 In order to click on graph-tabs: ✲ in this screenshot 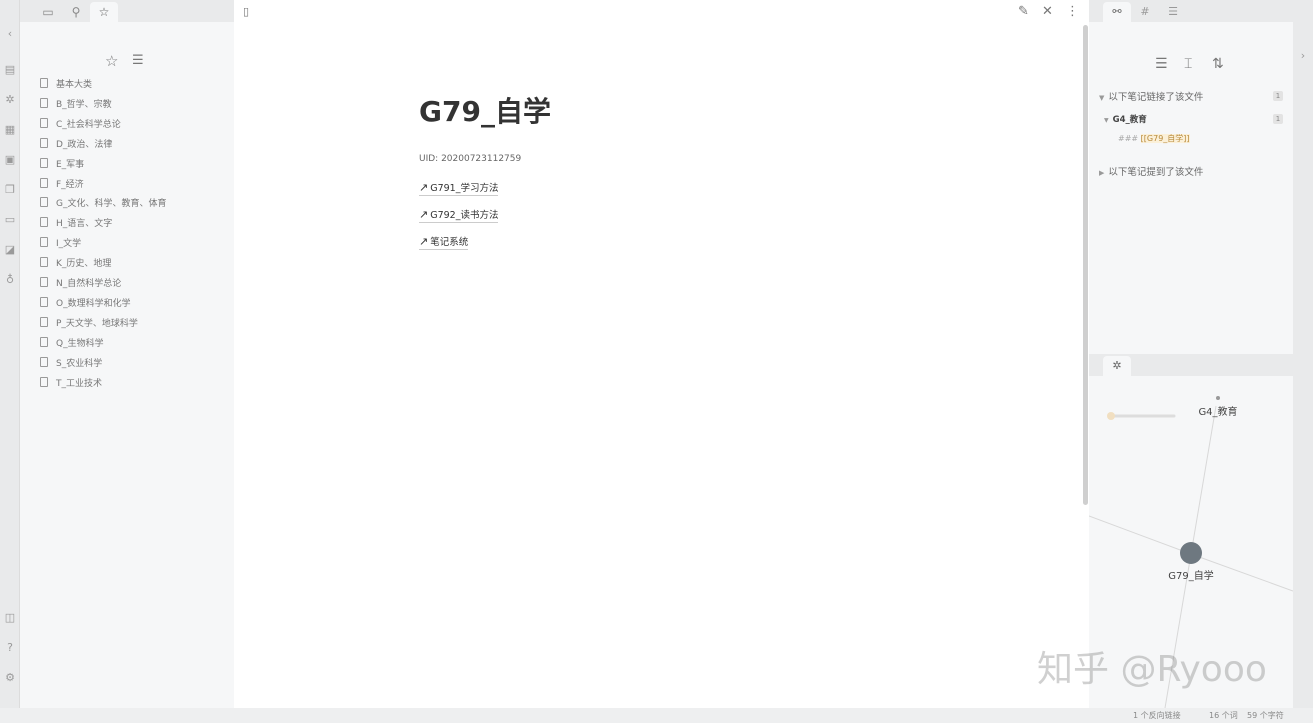, I will do `click(1201, 365)`.